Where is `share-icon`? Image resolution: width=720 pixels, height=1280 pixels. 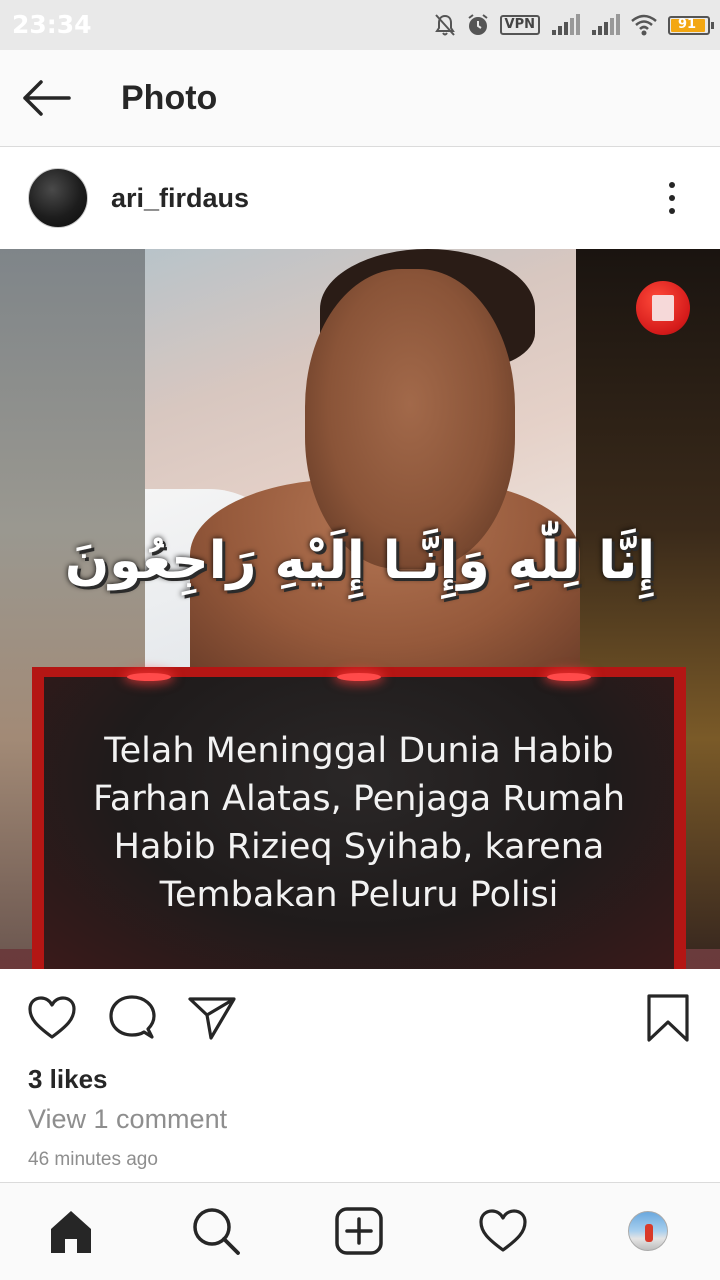
share-icon is located at coordinates (212, 1018).